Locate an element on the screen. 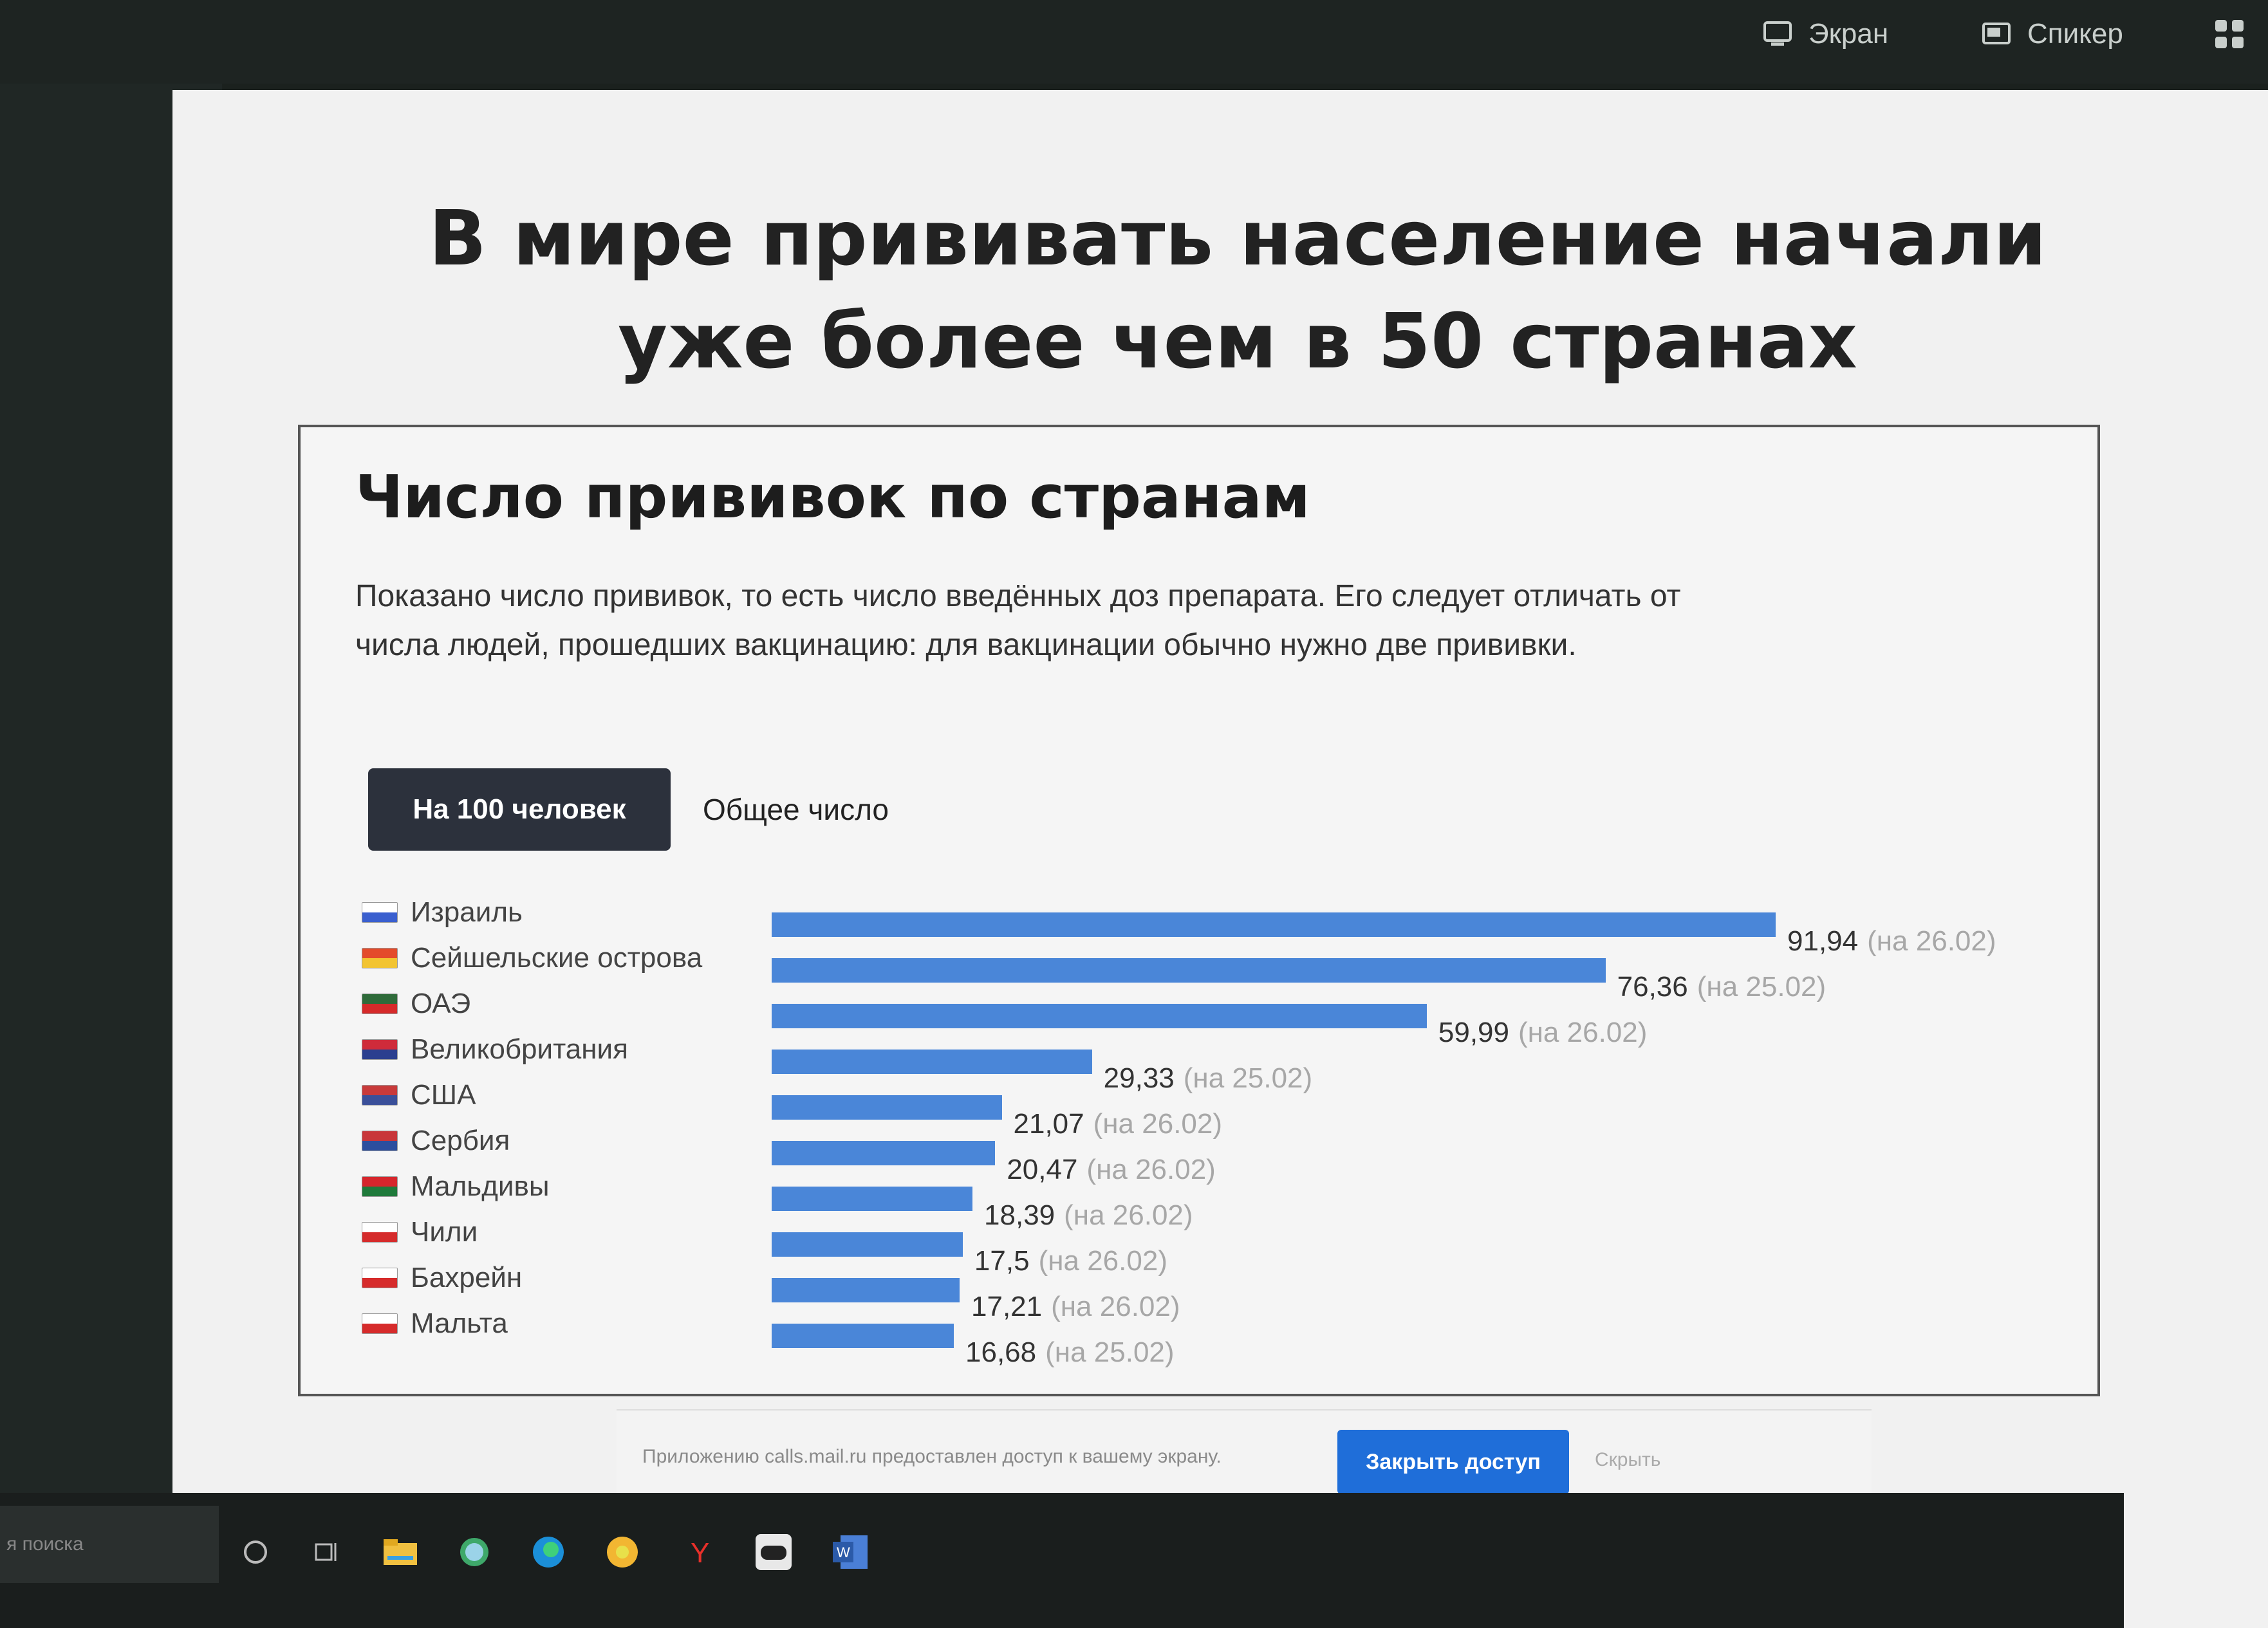 The image size is (2268, 1628). country-label: Великобритания is located at coordinates (495, 1049).